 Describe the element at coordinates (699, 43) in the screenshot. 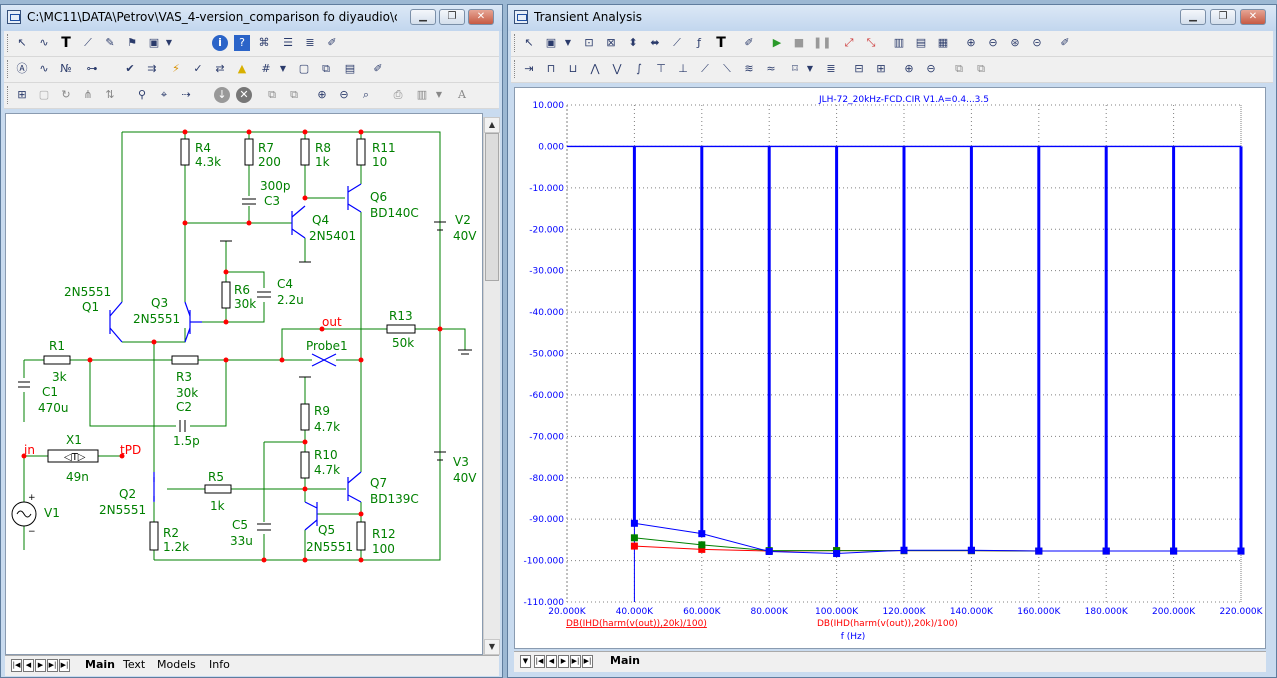

I see `formula-icon: ƒ` at that location.